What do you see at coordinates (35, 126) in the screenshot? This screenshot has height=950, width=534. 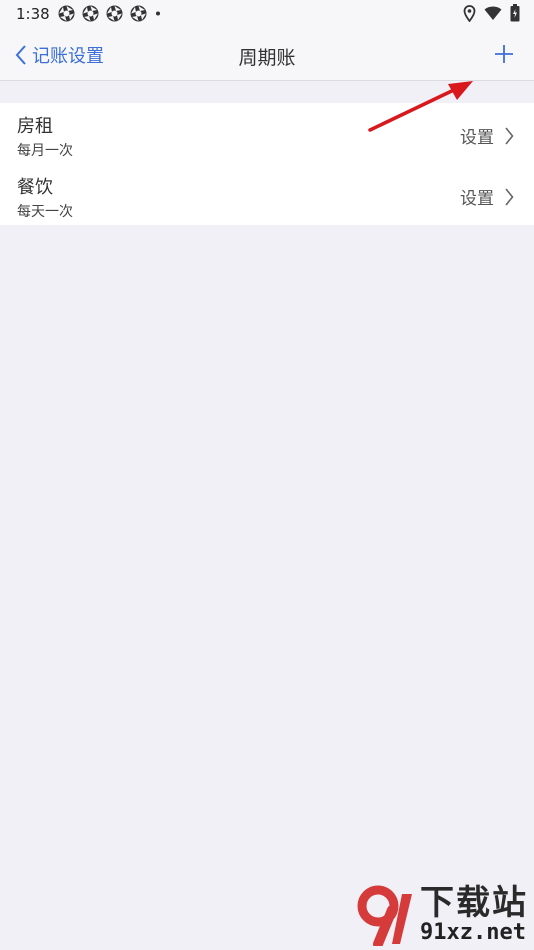 I see `item-title: 房租` at bounding box center [35, 126].